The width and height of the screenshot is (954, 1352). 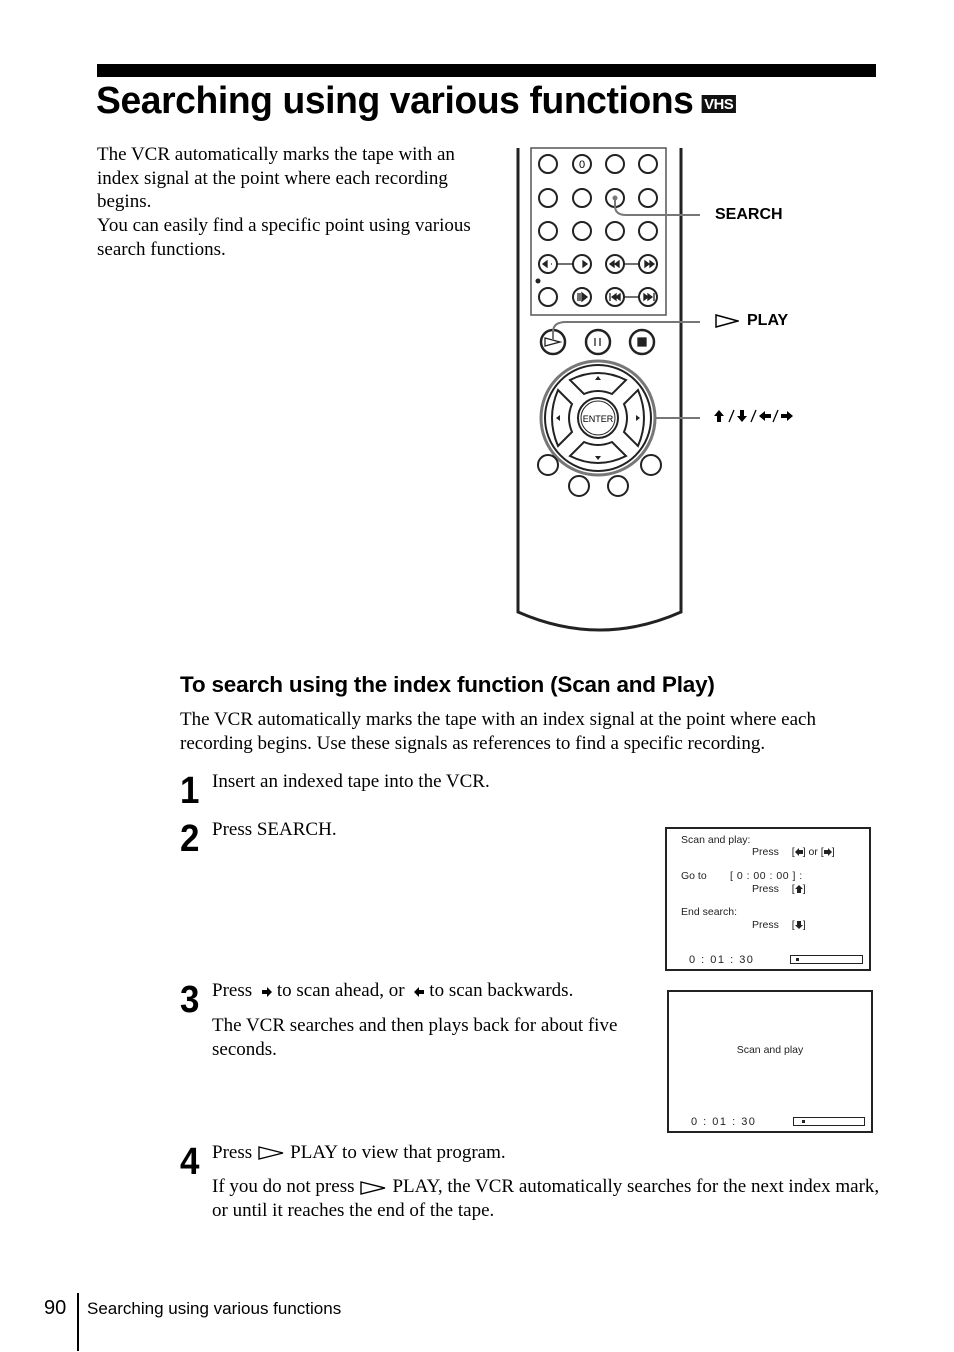 I want to click on return-button, so click(x=651, y=465).